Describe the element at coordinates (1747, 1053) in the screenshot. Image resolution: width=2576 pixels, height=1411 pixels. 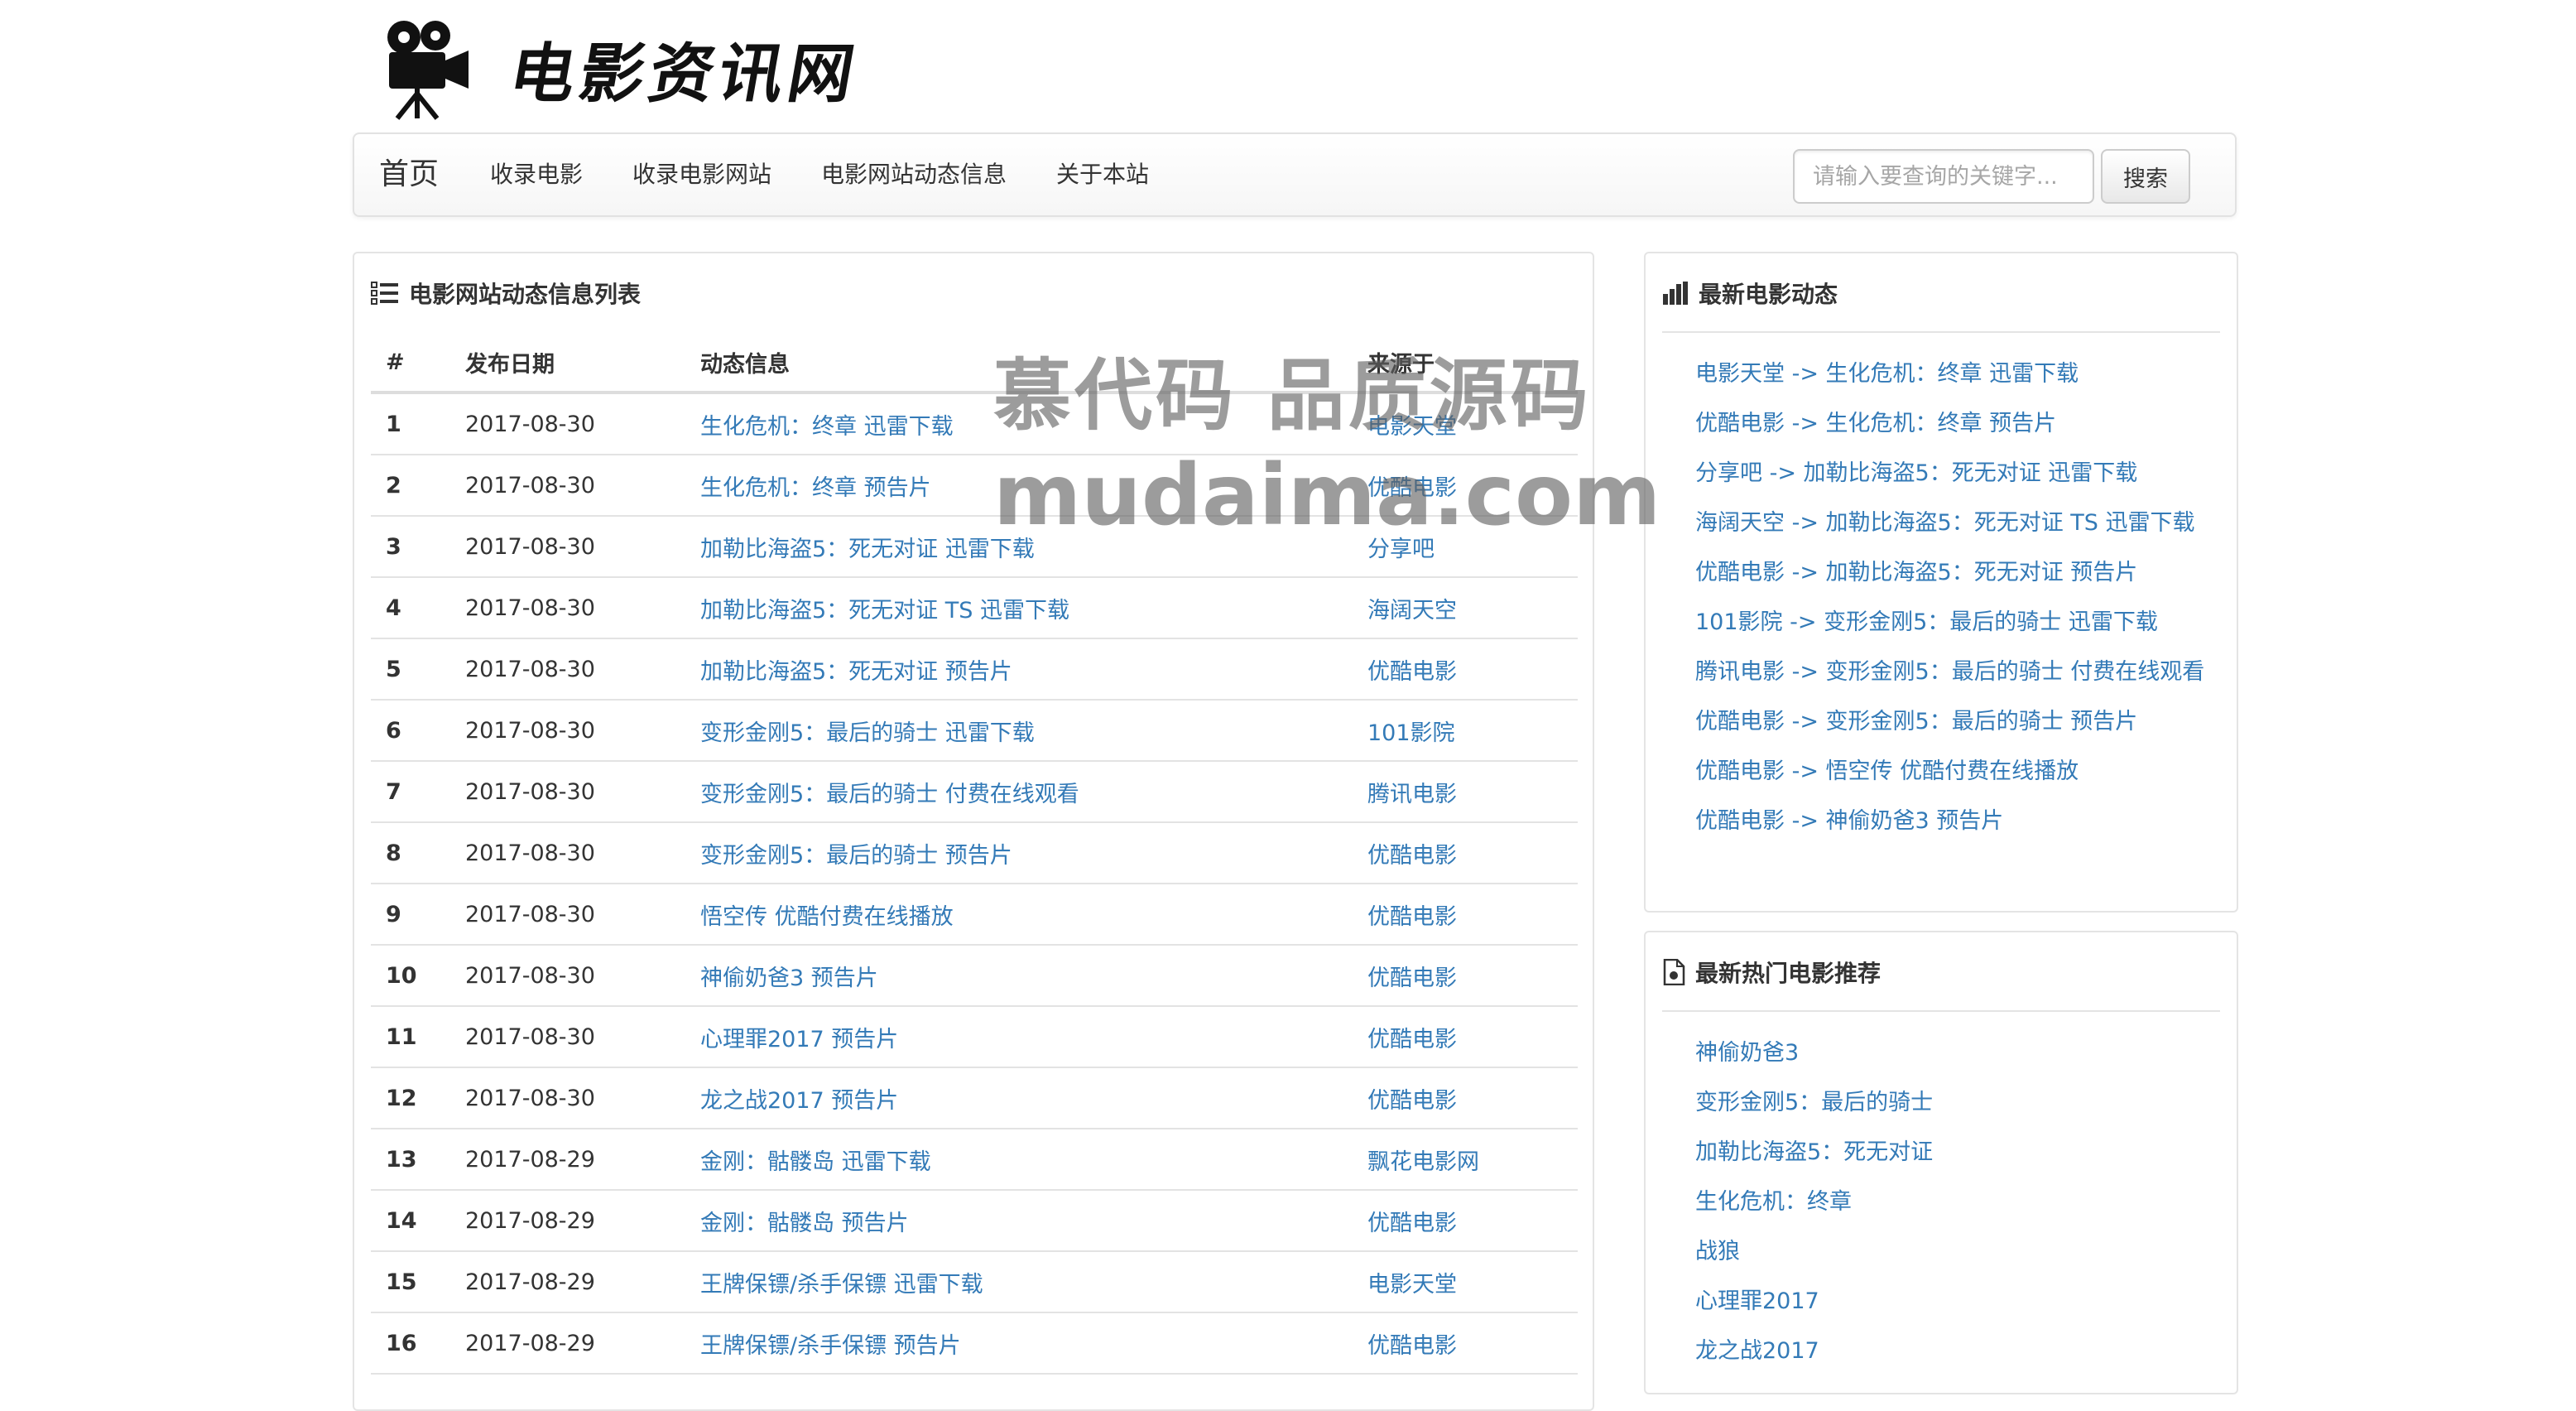
I see `hot-movie-link: 神偷奶爸3` at that location.